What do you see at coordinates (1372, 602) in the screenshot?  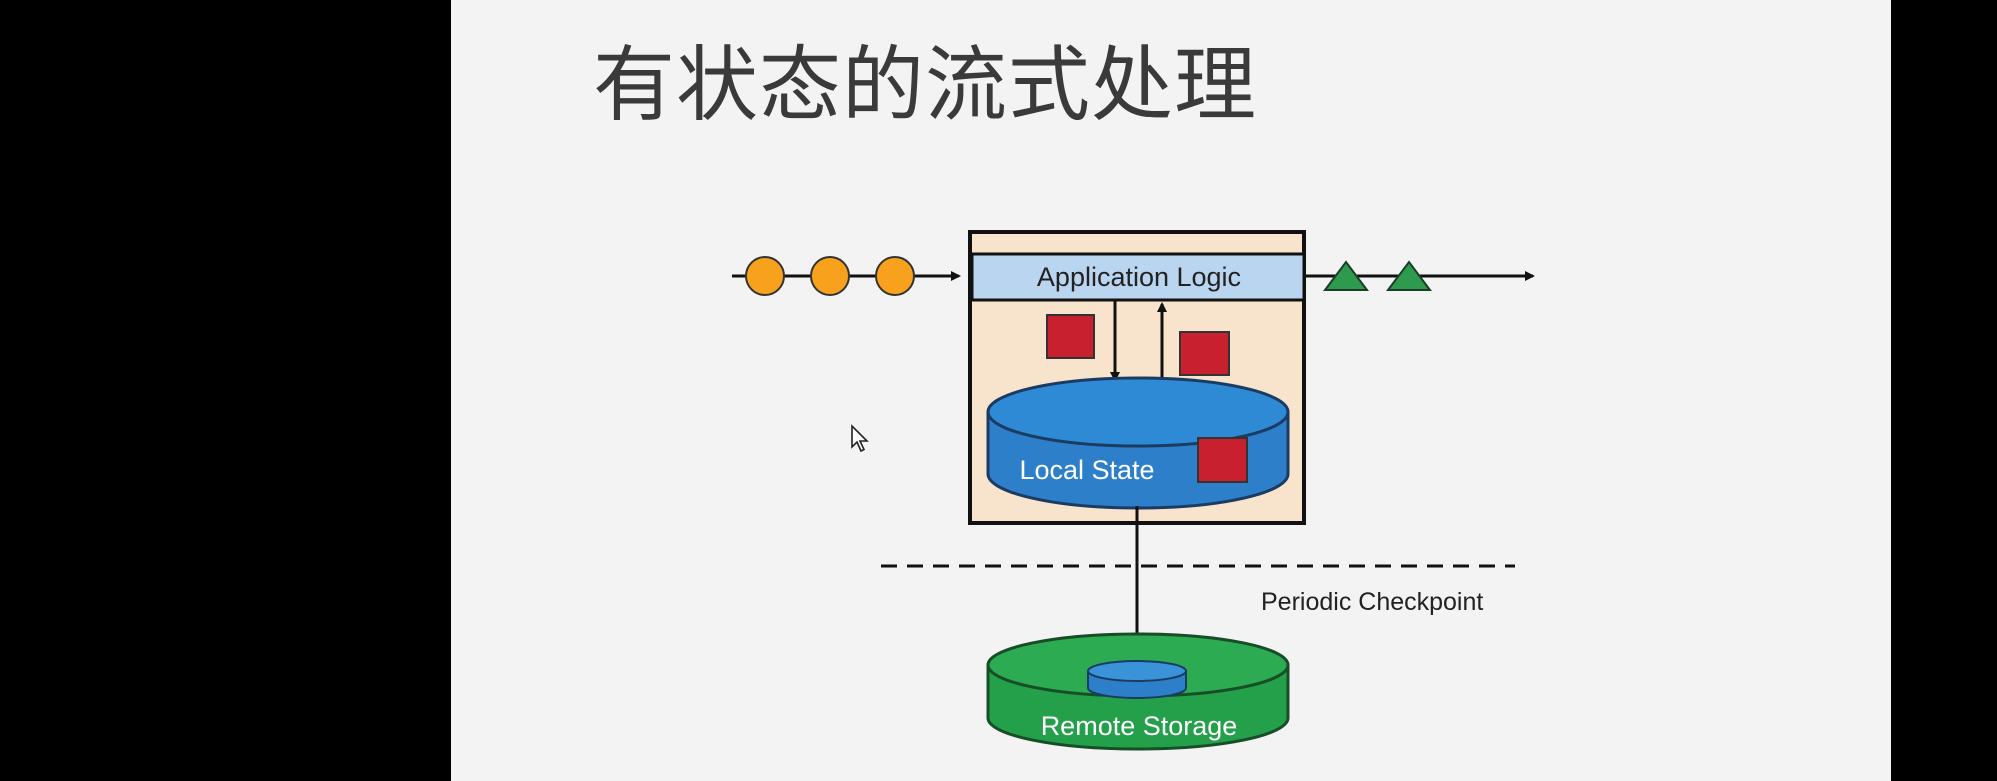 I see `checkpoint-label: Periodic Checkpoint` at bounding box center [1372, 602].